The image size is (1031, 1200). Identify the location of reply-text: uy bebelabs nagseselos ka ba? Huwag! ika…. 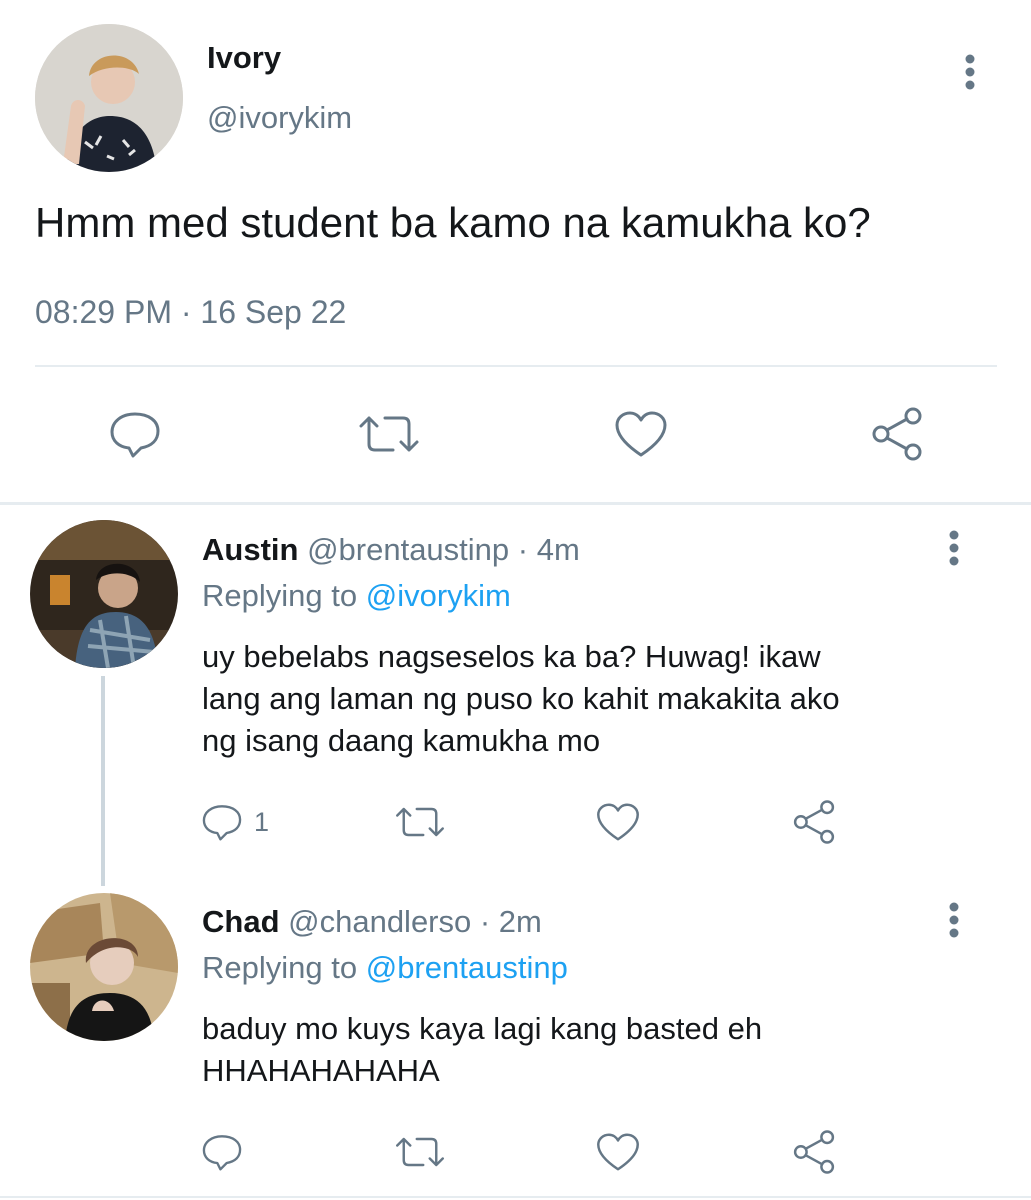
(521, 699).